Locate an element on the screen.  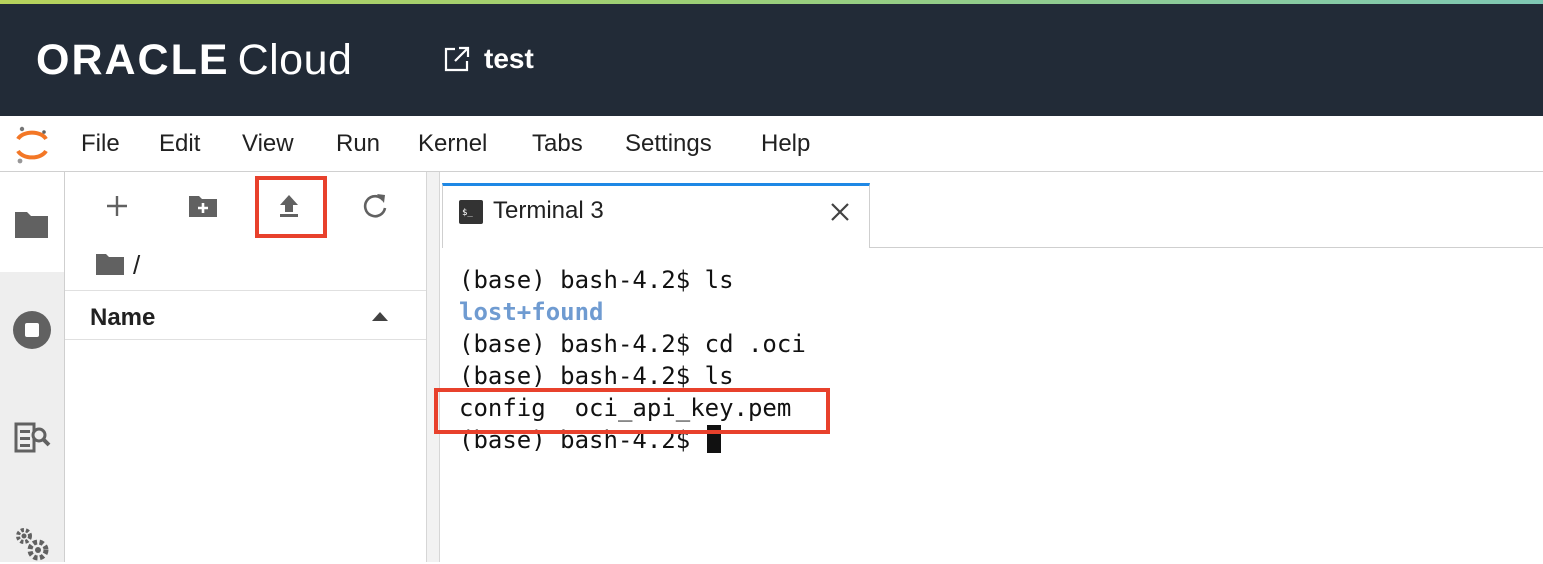
new-launcher-icon is located at coordinates (117, 206).